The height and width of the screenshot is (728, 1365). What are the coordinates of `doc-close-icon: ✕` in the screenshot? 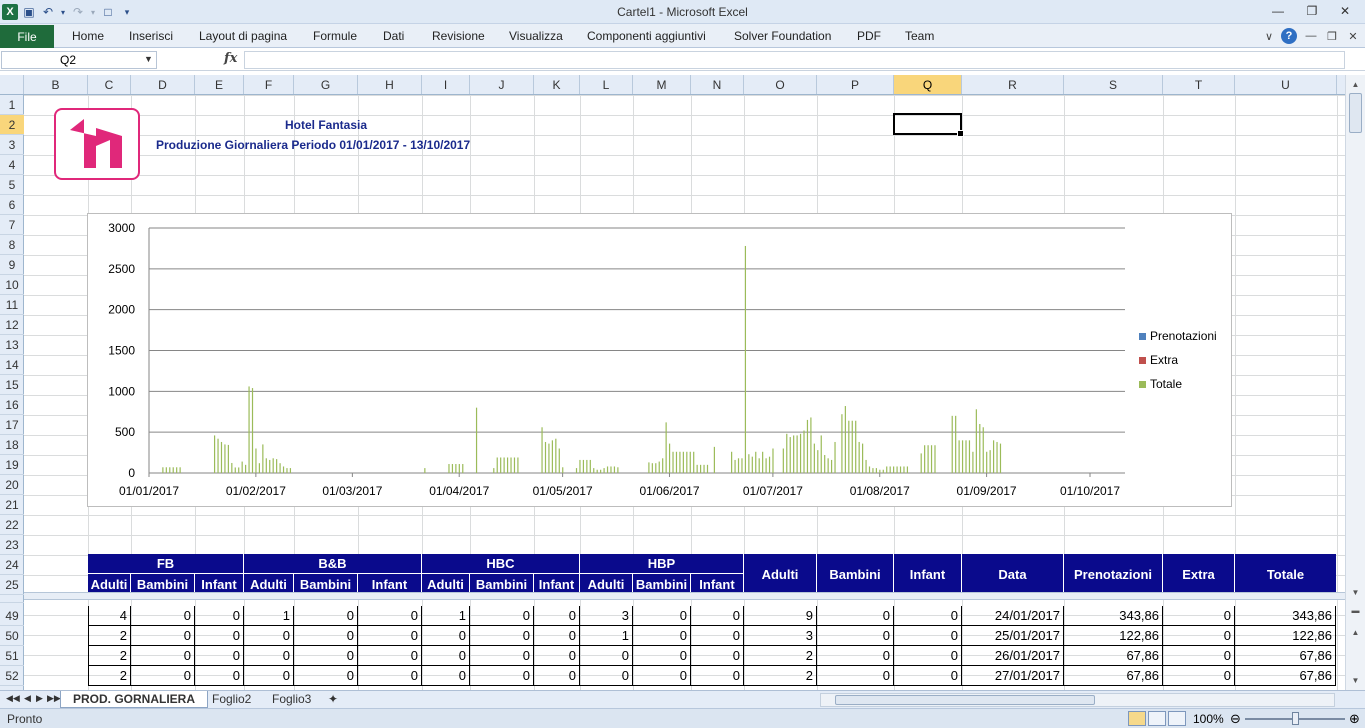 It's located at (1353, 36).